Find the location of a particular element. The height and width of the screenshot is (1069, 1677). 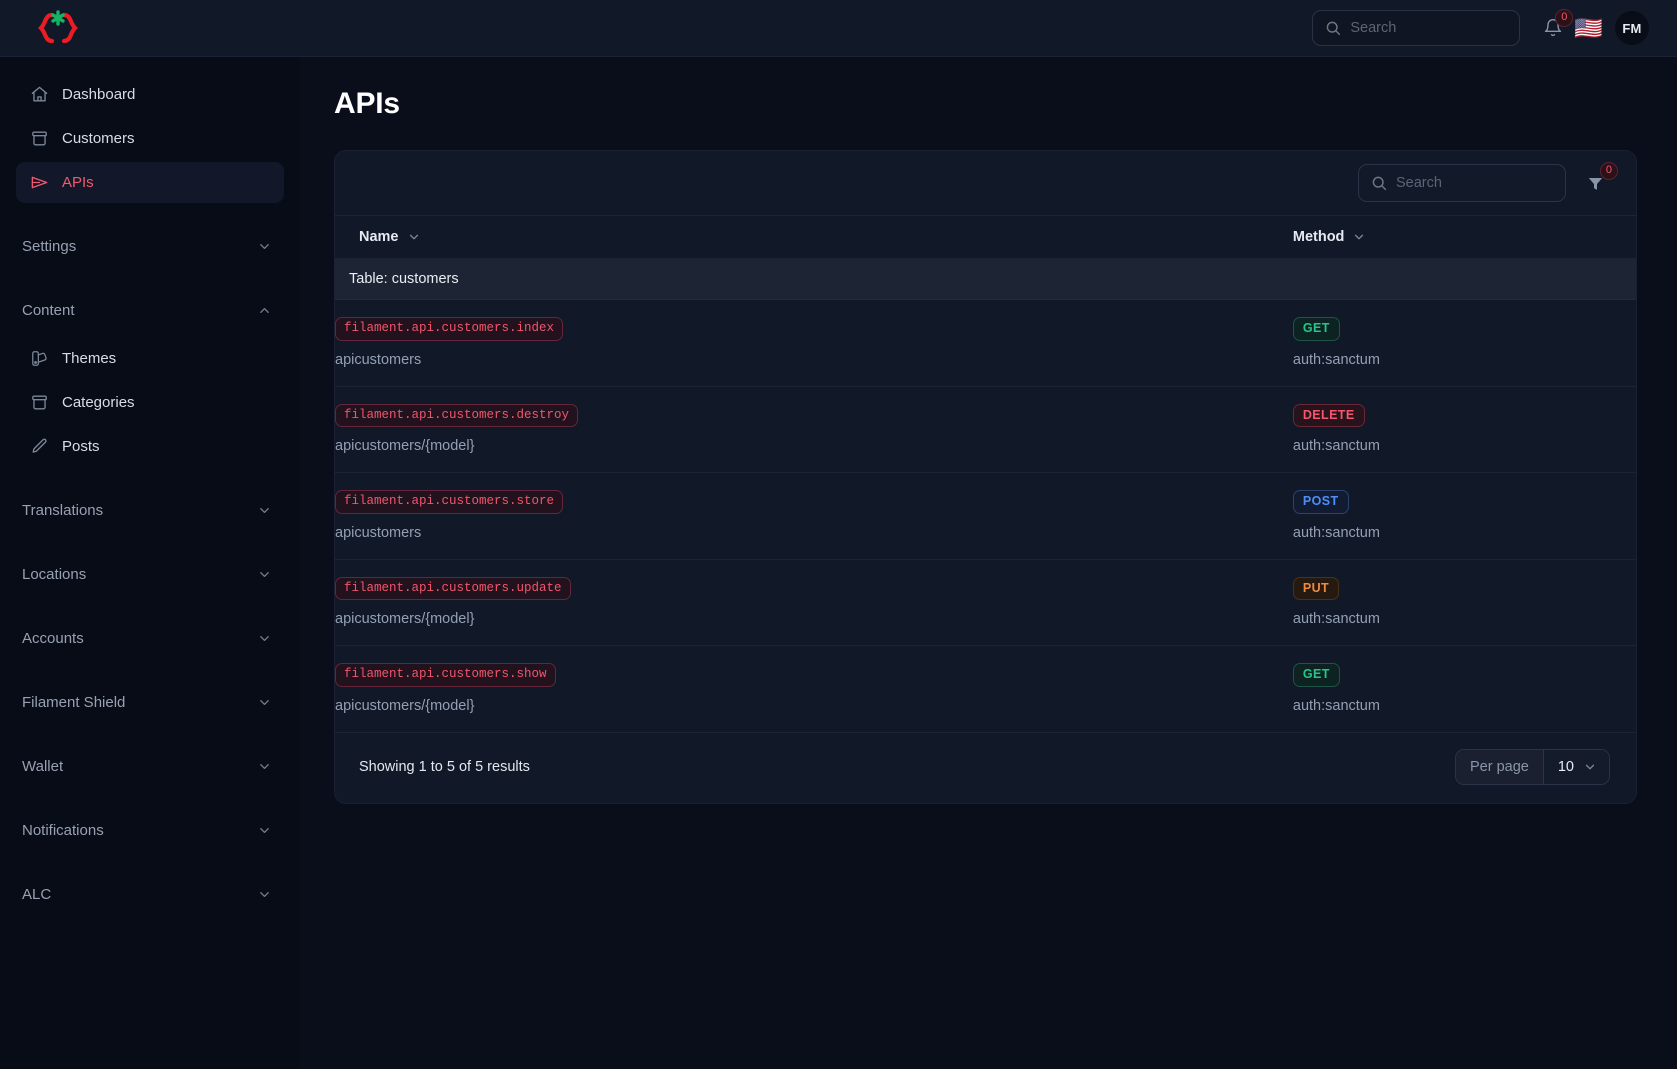

locale-flag-icon: 🇺🇸 is located at coordinates (1588, 28).